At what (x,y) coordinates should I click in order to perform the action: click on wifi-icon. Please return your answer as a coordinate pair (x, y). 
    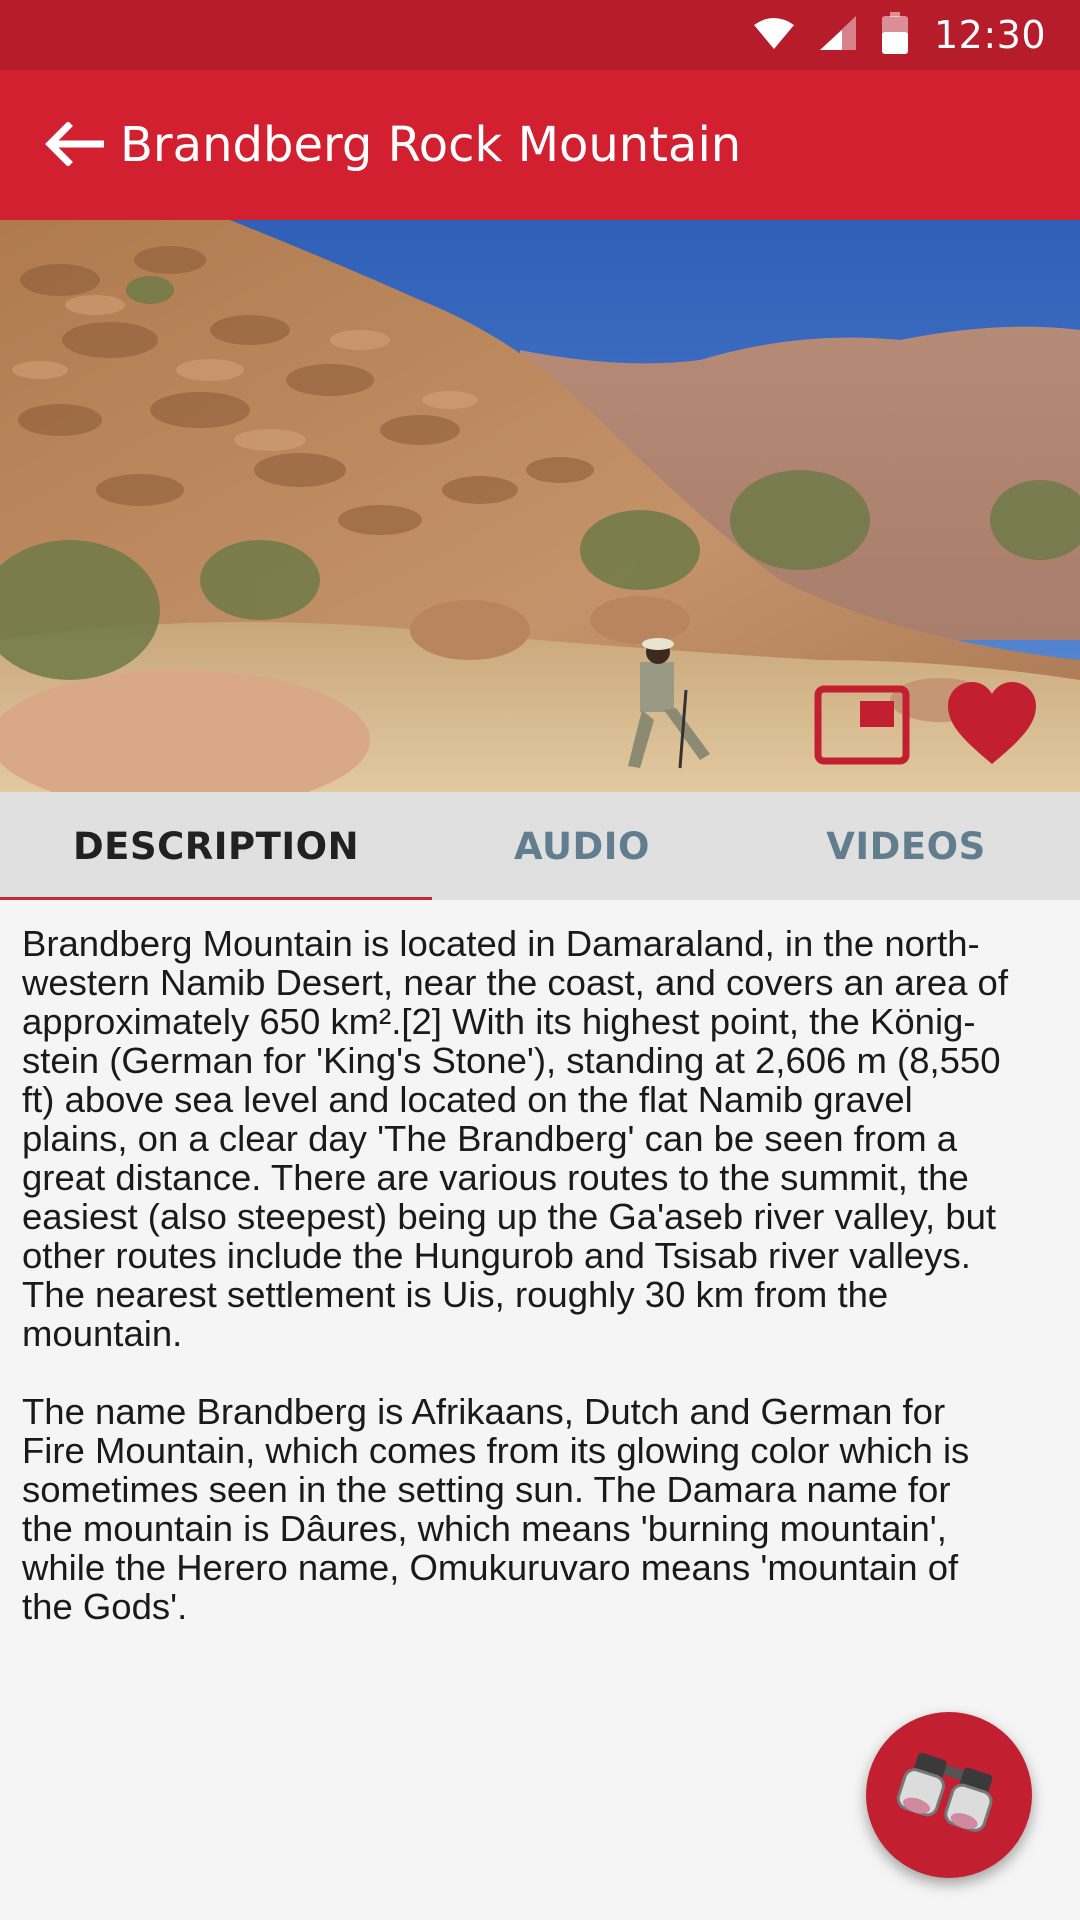
    Looking at the image, I should click on (773, 35).